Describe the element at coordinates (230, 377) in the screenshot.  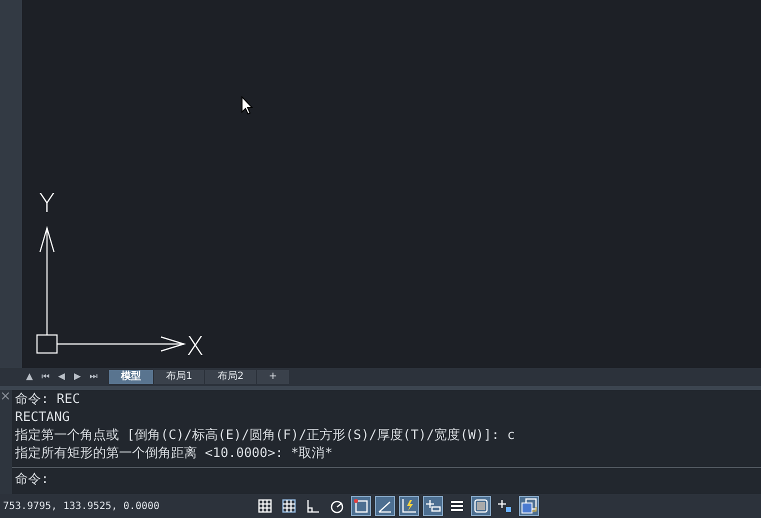
I see `layout-tab: 布局2` at that location.